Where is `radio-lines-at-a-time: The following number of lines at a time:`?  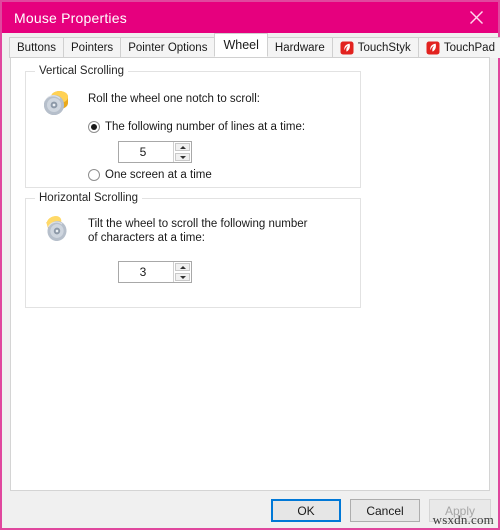
radio-lines-at-a-time: The following number of lines at a time: is located at coordinates (196, 127).